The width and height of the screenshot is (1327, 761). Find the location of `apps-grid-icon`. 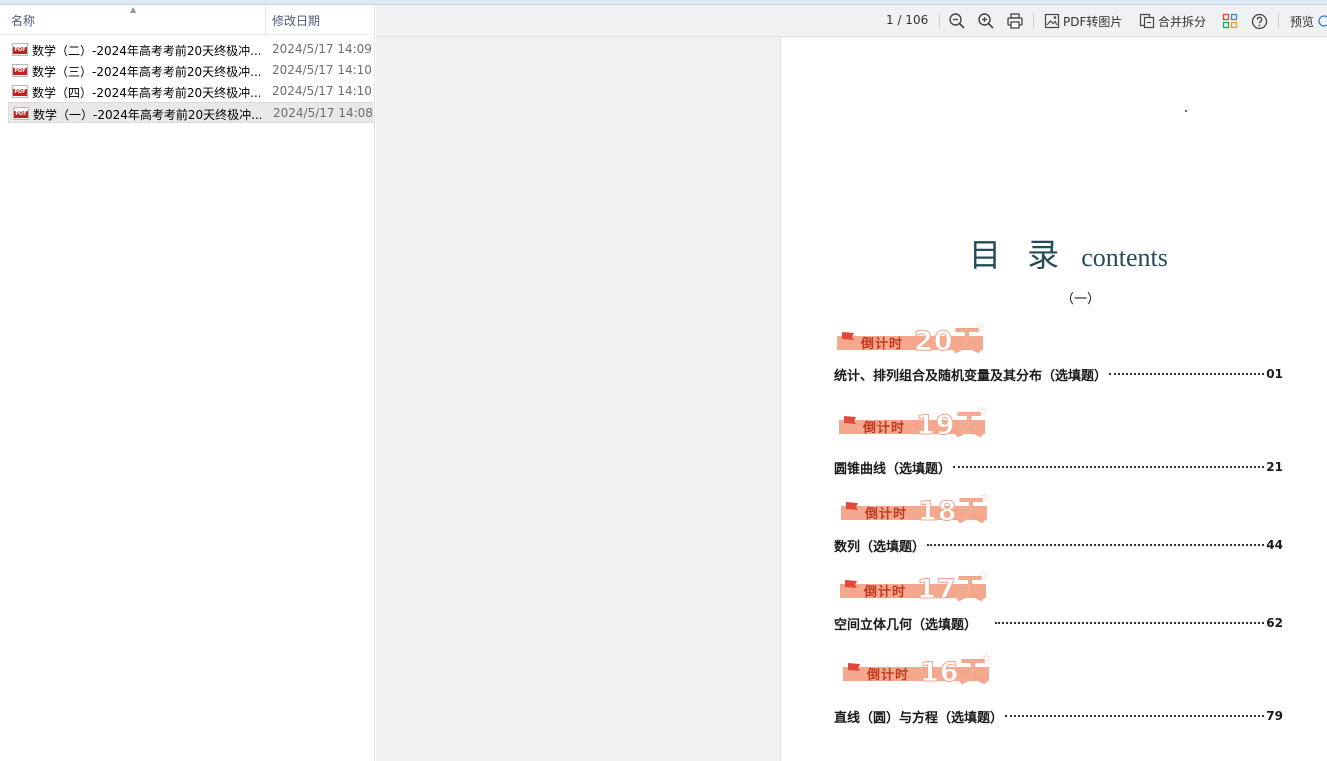

apps-grid-icon is located at coordinates (1230, 21).